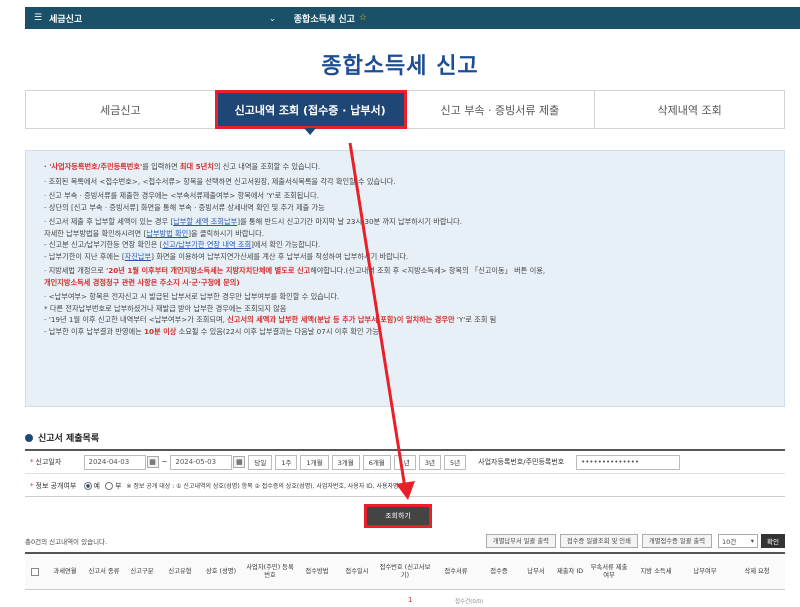 This screenshot has width=800, height=607. I want to click on bulk-receipt-output-button: 개별접수증 일괄 출력, so click(677, 540).